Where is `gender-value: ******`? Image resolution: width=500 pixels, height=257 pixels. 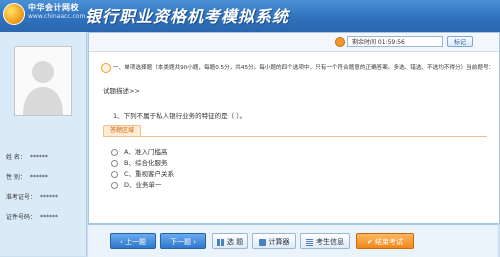
gender-value: ****** is located at coordinates (38, 177).